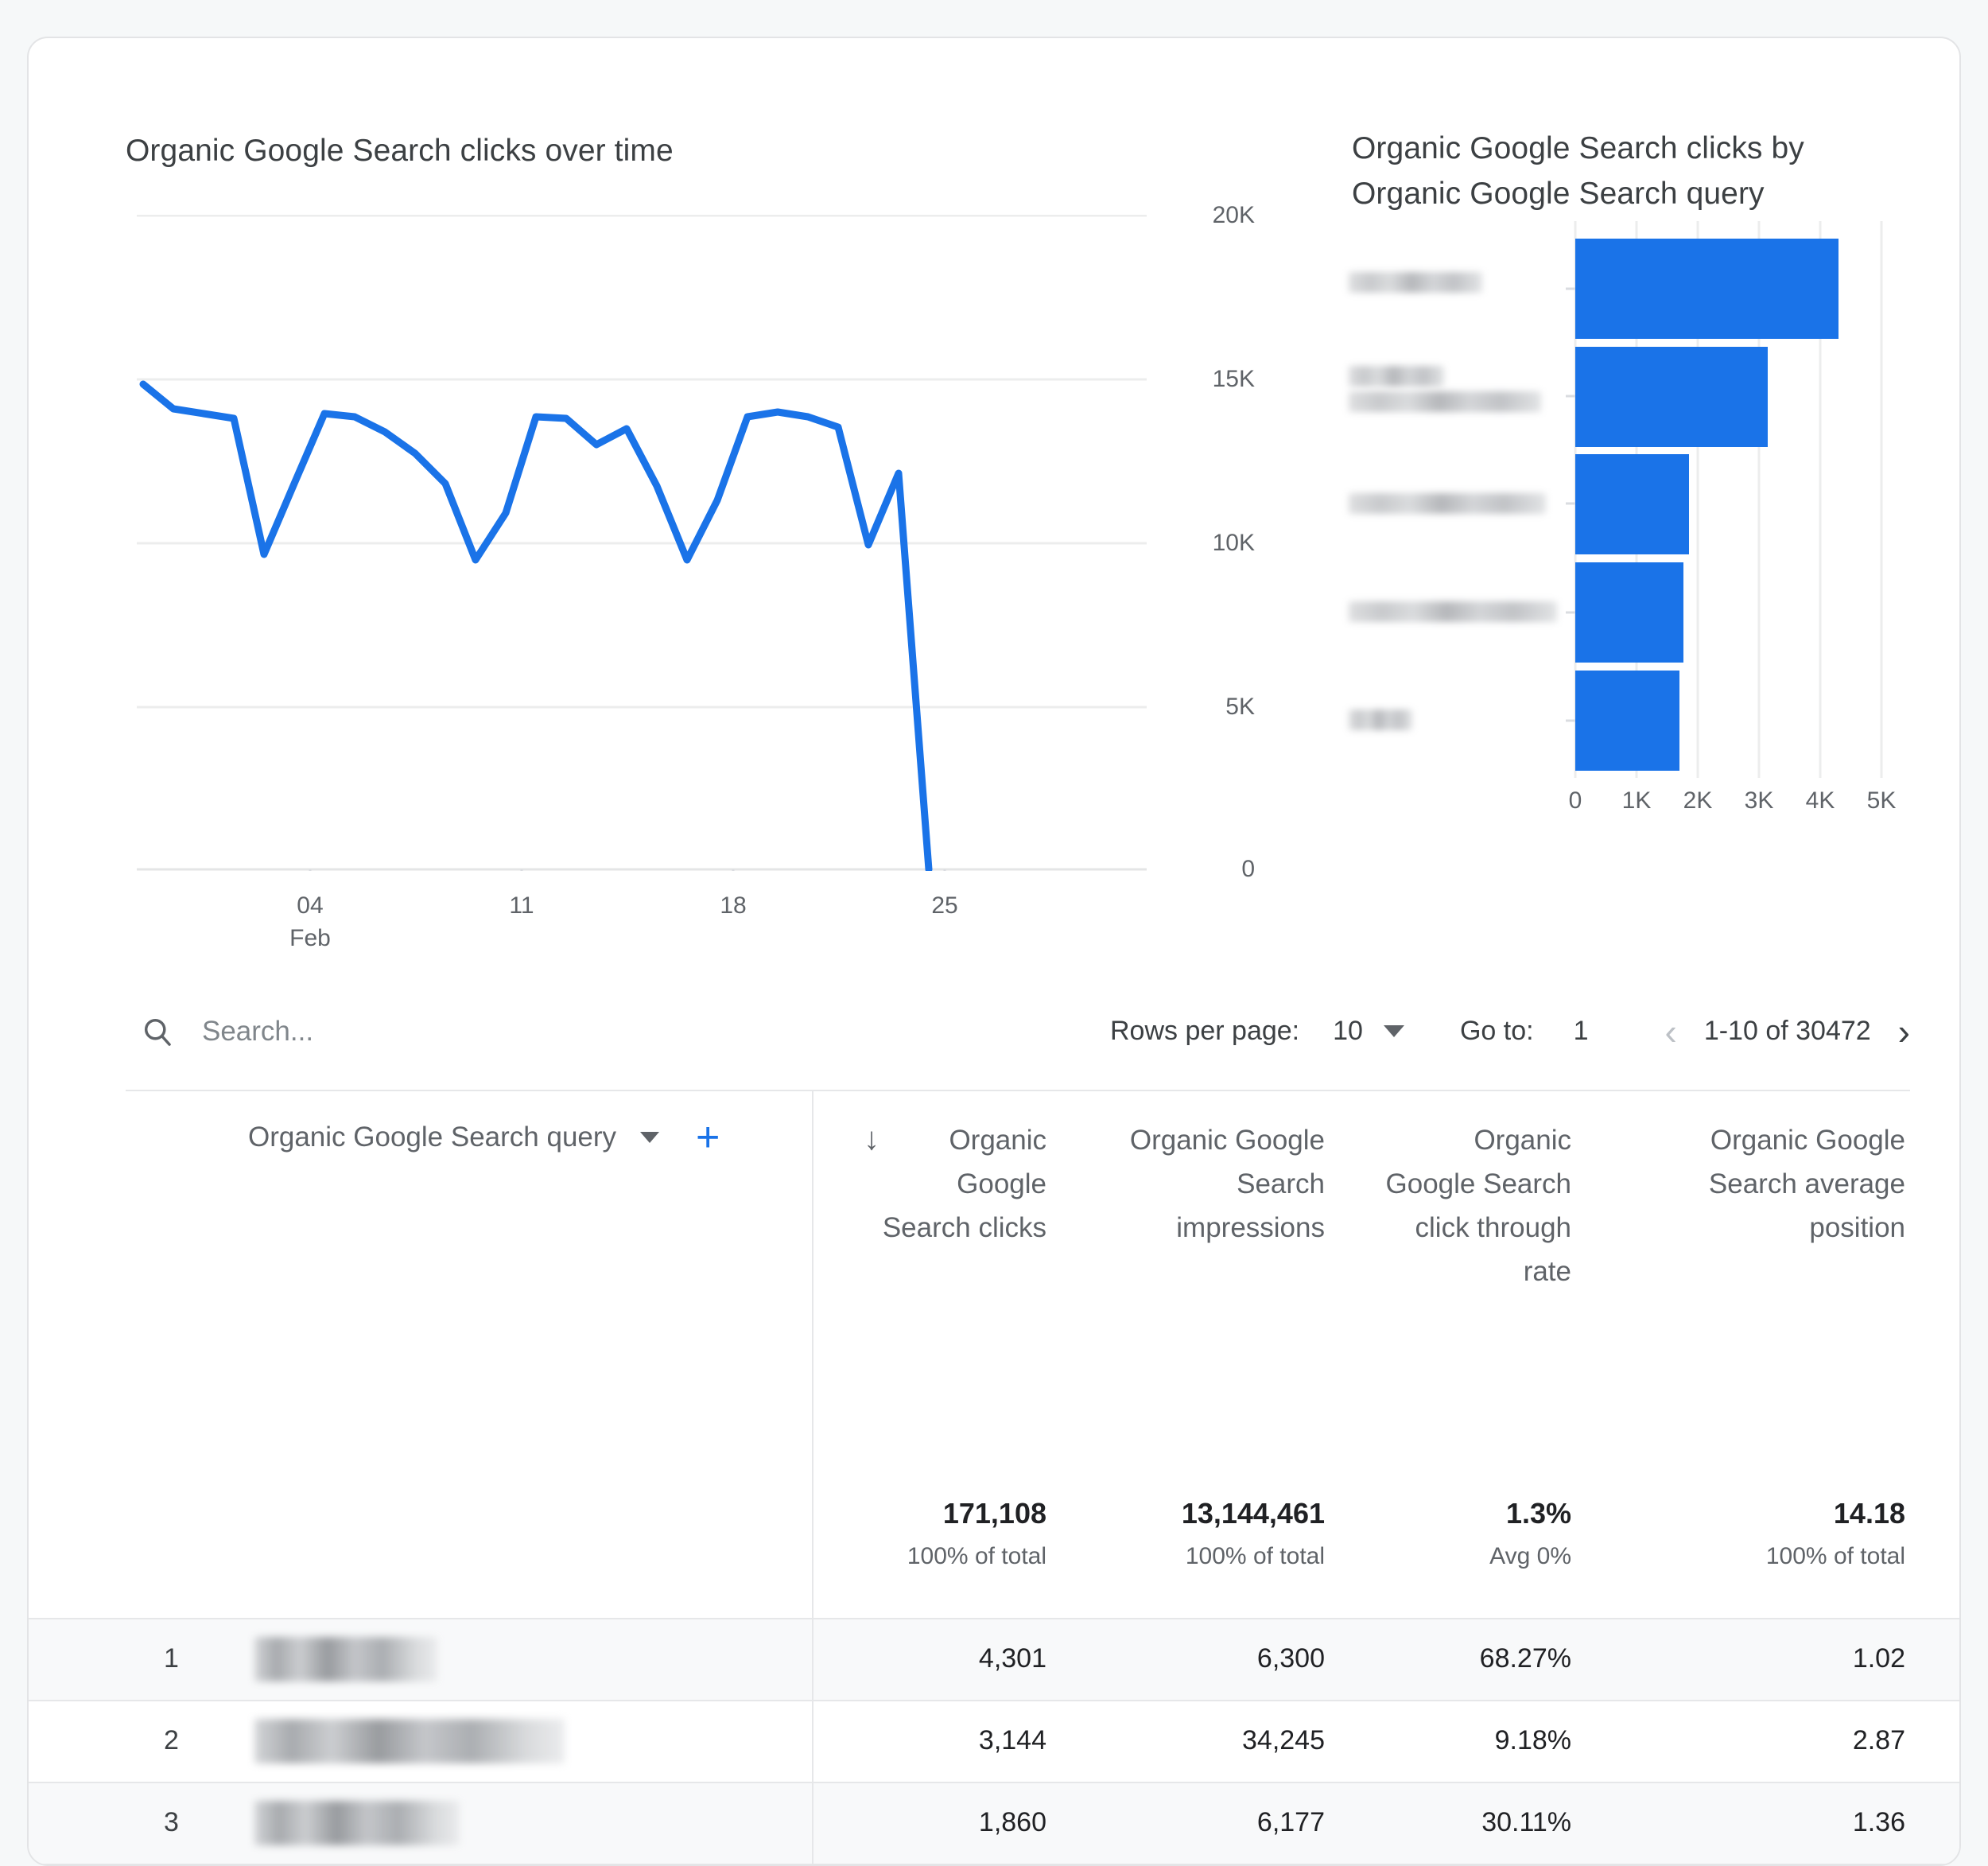  What do you see at coordinates (1530, 1556) in the screenshot?
I see `total-ctr-sub: Avg 0%` at bounding box center [1530, 1556].